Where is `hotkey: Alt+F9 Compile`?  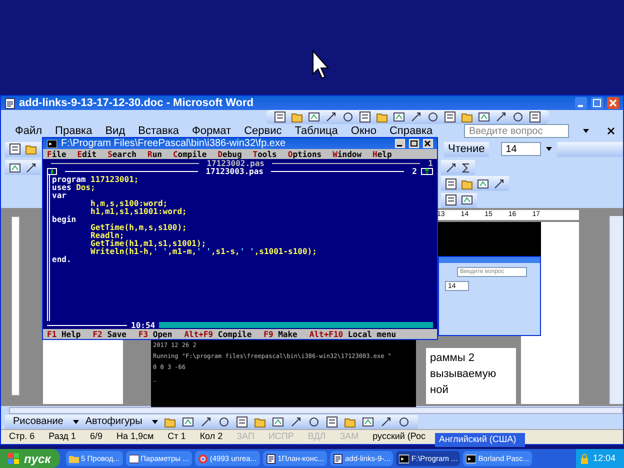
hotkey: Alt+F9 Compile is located at coordinates (218, 334).